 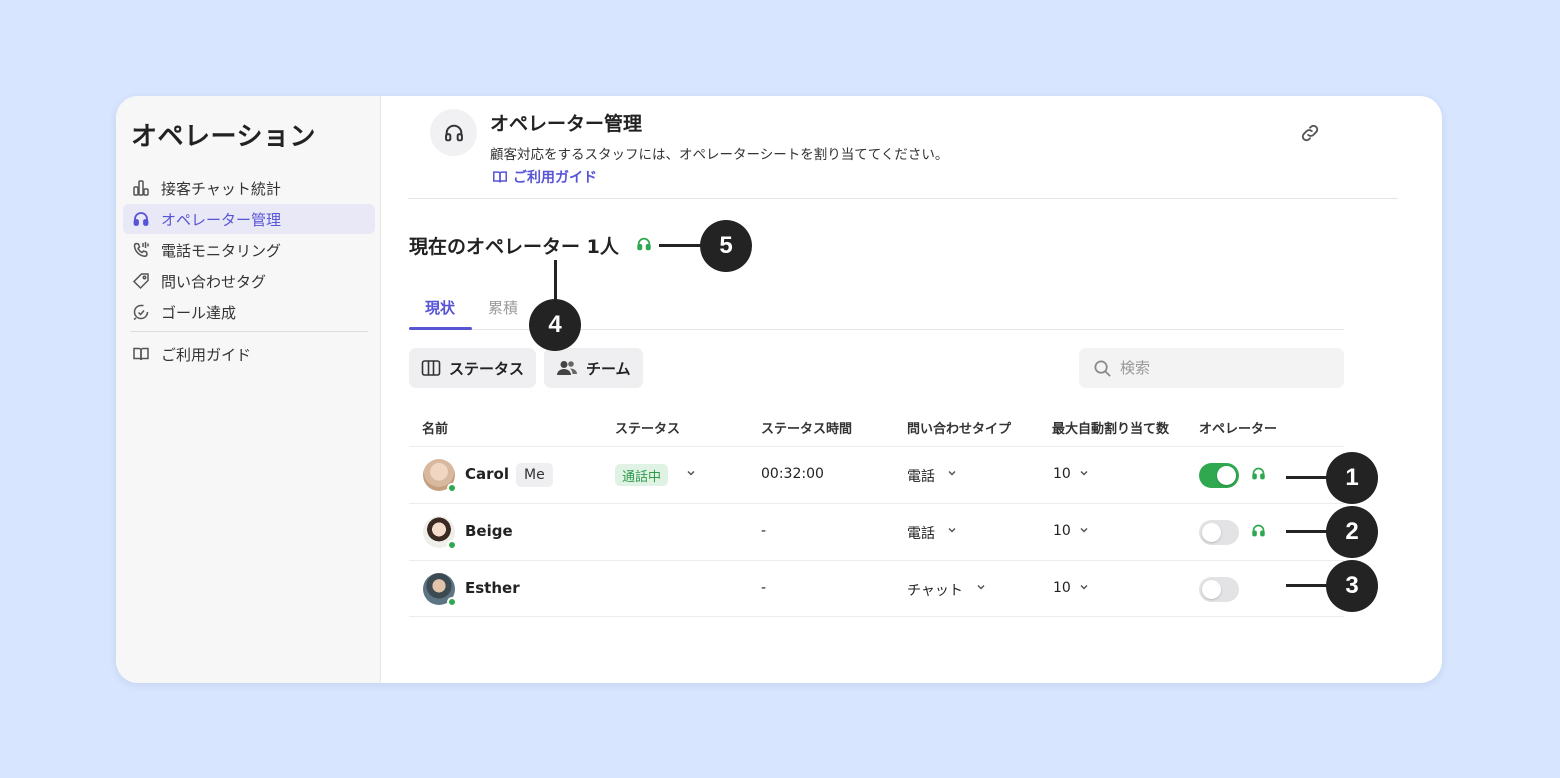 I want to click on sidebar-item-label: 接客チャット統計, so click(x=221, y=188).